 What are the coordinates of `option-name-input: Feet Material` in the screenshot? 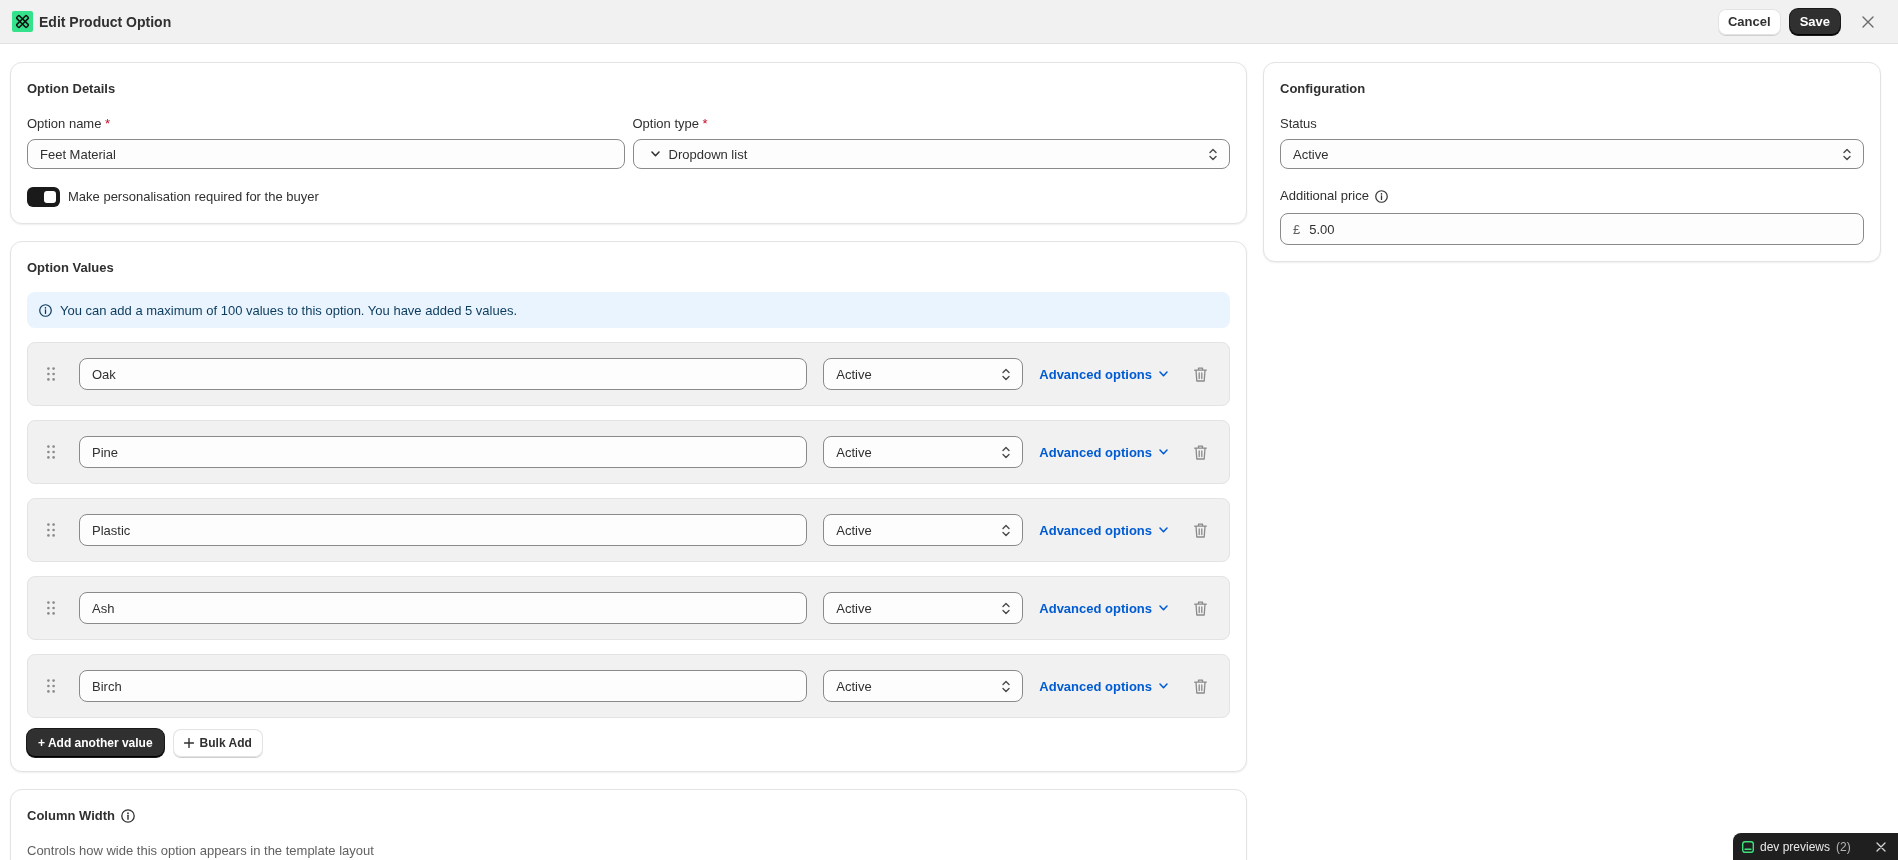 It's located at (326, 154).